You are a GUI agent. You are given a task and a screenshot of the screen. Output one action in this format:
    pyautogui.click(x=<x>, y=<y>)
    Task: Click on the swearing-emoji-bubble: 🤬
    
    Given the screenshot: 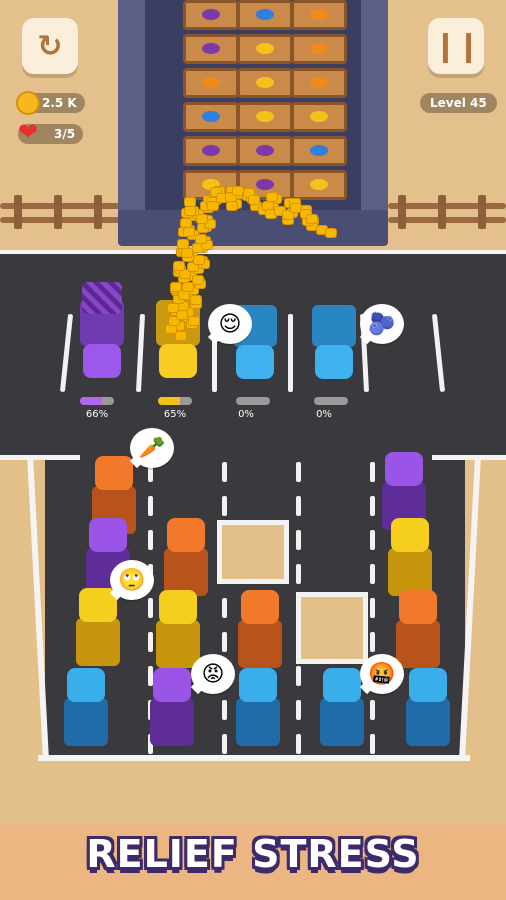 What is the action you would take?
    pyautogui.click(x=382, y=674)
    